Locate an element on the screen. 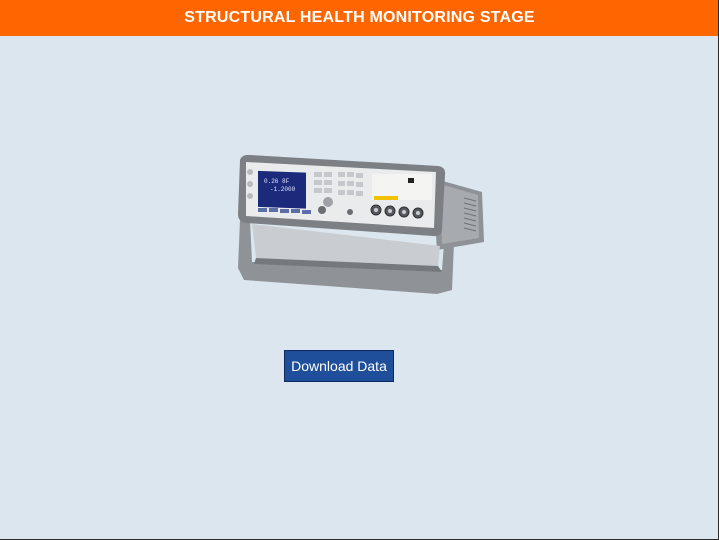  page-title: STRUCTURAL HEALTH MONITORING STAGE is located at coordinates (359, 17).